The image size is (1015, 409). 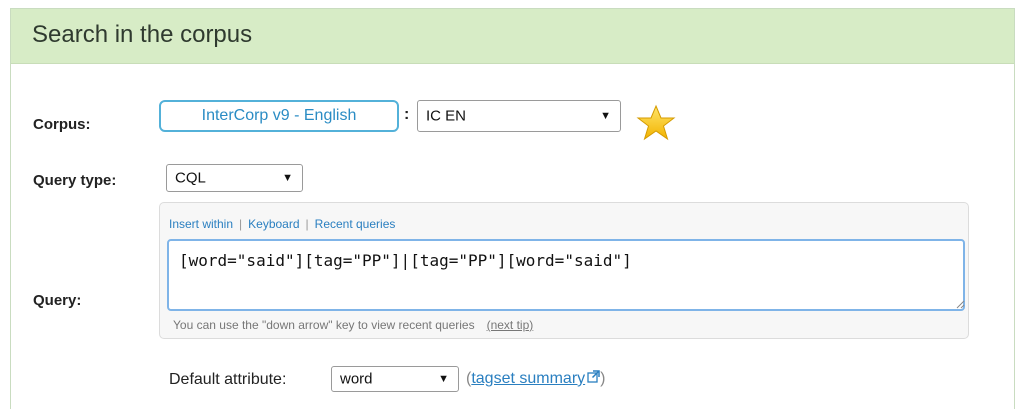 What do you see at coordinates (528, 378) in the screenshot?
I see `tagset-summary-link: tagset summary` at bounding box center [528, 378].